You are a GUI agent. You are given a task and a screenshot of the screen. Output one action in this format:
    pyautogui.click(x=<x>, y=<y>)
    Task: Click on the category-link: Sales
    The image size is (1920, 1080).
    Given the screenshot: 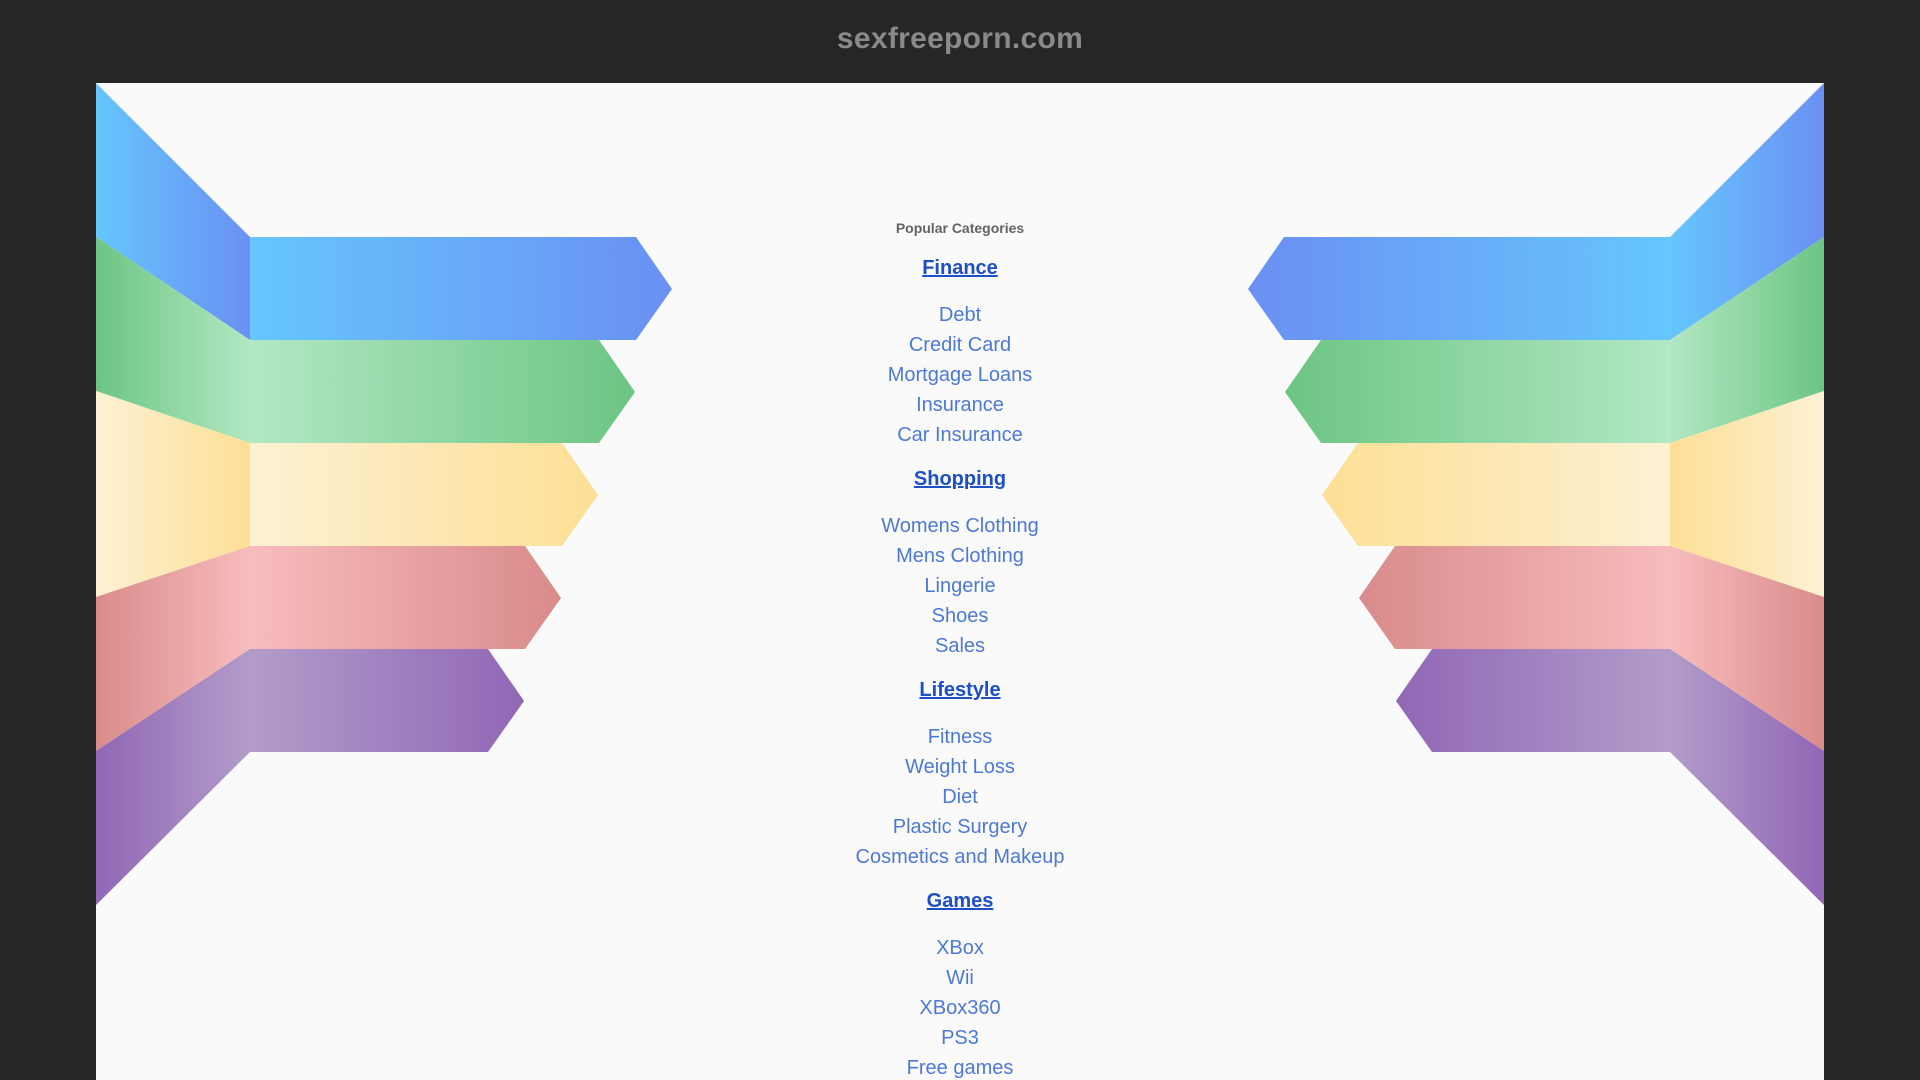 What is the action you would take?
    pyautogui.click(x=960, y=646)
    